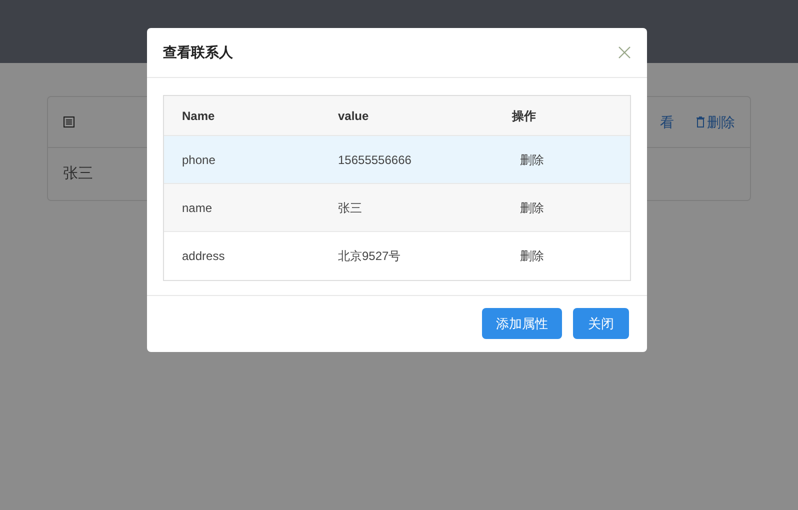 Image resolution: width=798 pixels, height=510 pixels. I want to click on close-icon, so click(624, 52).